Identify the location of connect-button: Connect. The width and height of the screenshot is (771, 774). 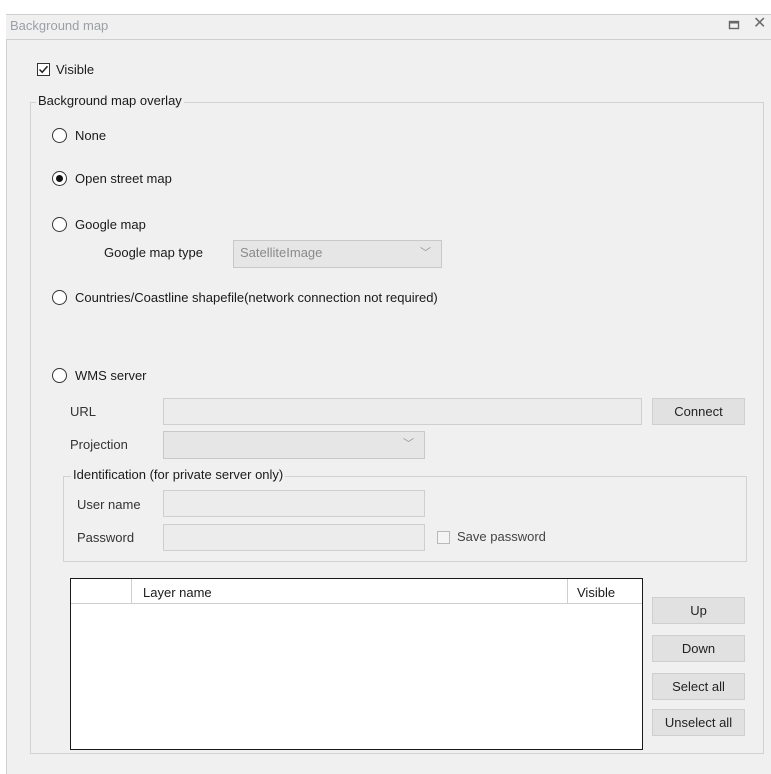
(698, 411).